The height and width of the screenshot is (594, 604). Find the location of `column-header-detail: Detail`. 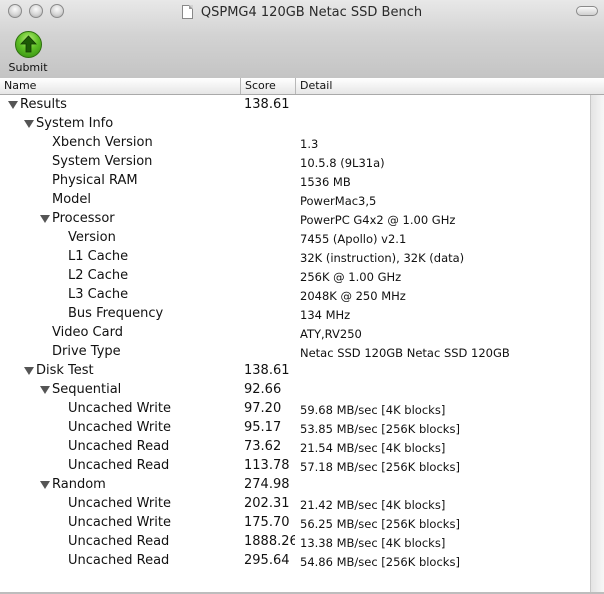

column-header-detail: Detail is located at coordinates (450, 86).